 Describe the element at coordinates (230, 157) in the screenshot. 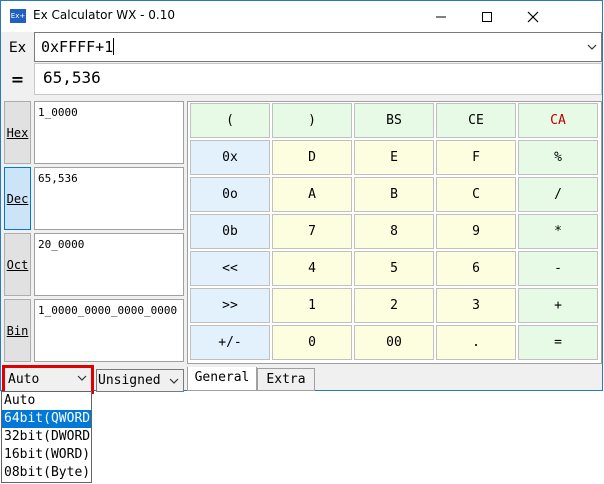

I see `key-hex-prefix: 0x` at that location.